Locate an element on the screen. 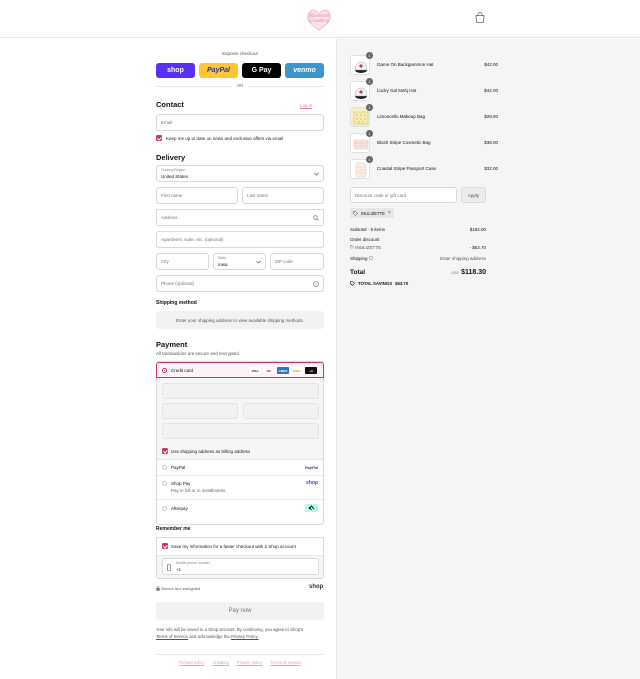 This screenshot has width=640, height=679. help-icon is located at coordinates (370, 258).